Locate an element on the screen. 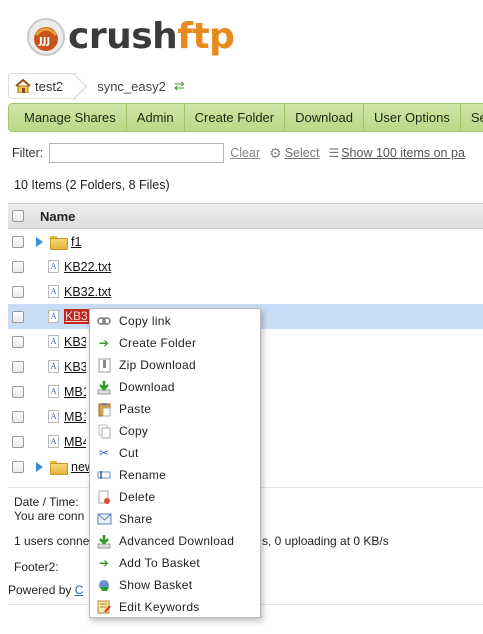 Image resolution: width=483 pixels, height=634 pixels. menu-item-zip-download: Zip Download is located at coordinates (175, 365).